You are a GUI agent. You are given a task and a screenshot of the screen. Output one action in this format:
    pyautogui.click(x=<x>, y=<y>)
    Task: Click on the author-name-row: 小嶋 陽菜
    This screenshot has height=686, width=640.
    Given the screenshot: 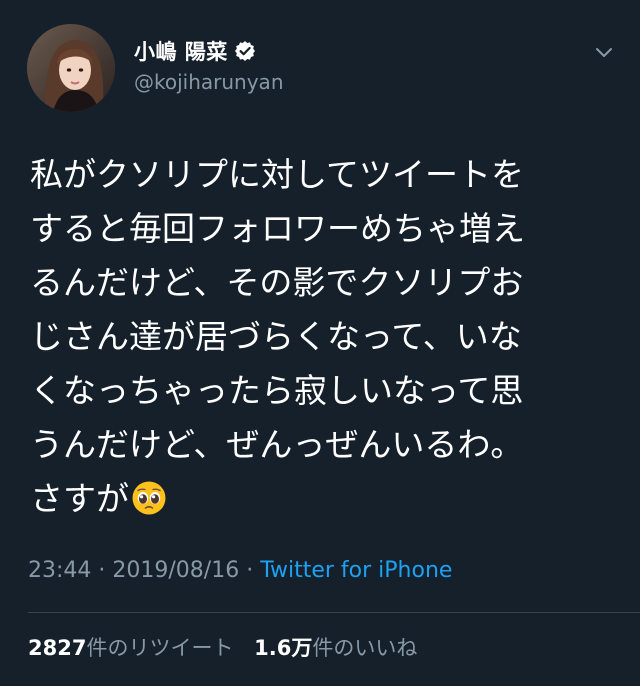 What is the action you would take?
    pyautogui.click(x=195, y=51)
    